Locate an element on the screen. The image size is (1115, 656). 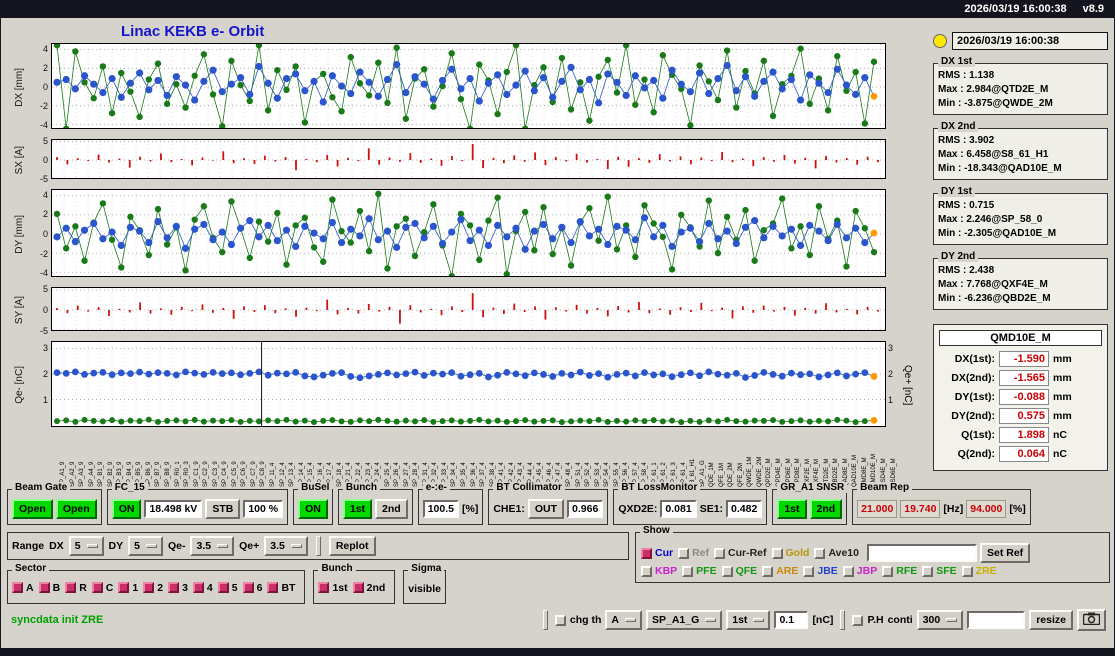
dy-plot is located at coordinates (468, 233).